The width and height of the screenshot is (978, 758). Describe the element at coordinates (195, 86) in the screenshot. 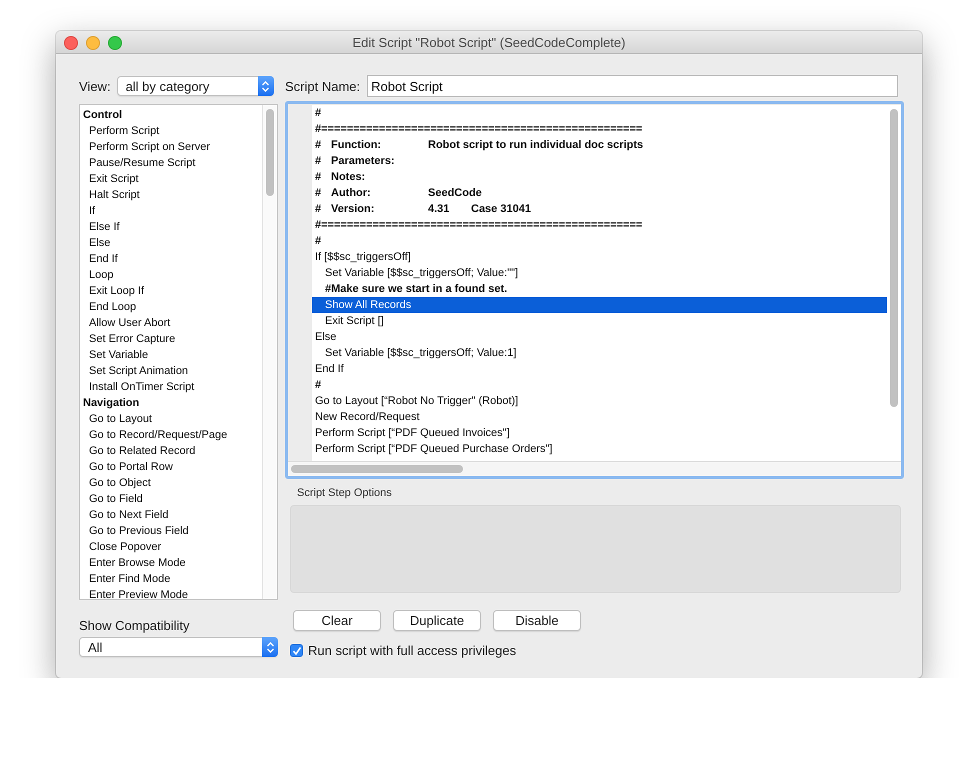

I see `view-dropdown: all by category` at that location.